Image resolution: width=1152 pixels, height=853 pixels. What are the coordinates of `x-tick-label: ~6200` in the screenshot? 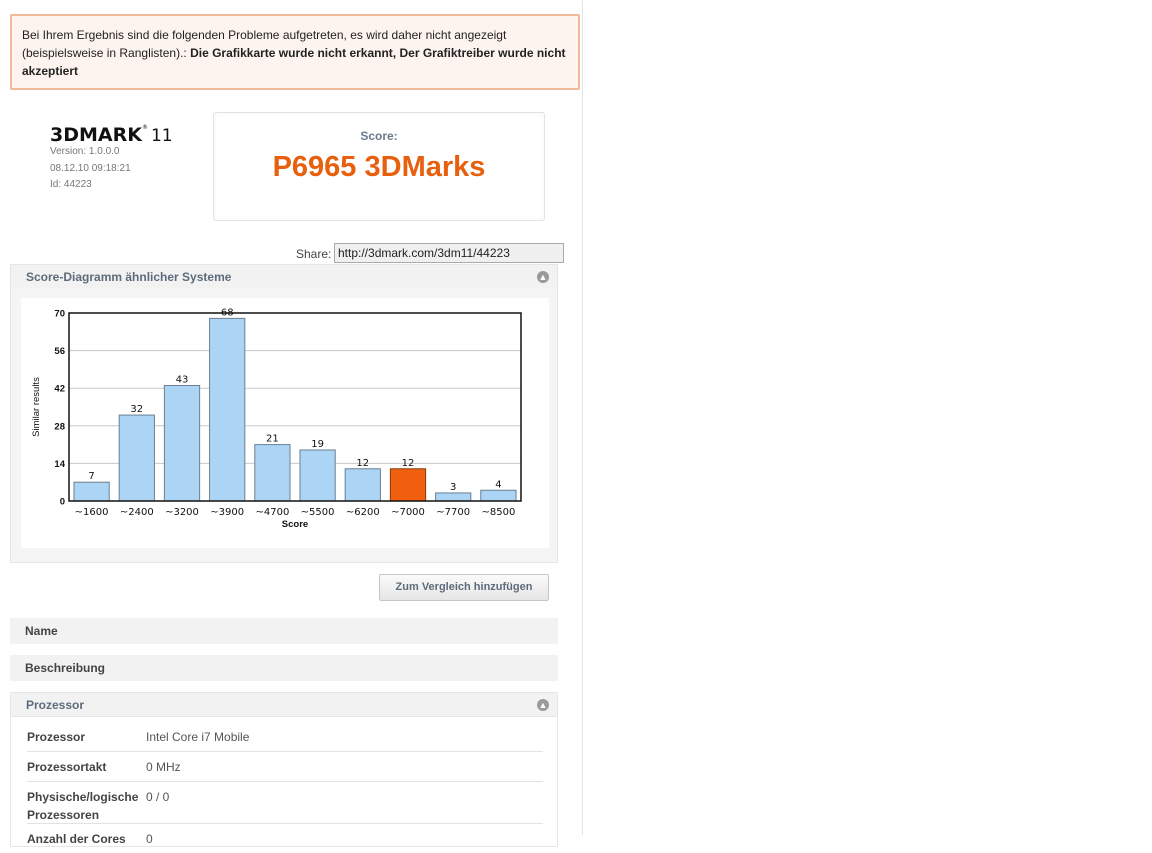 It's located at (363, 512).